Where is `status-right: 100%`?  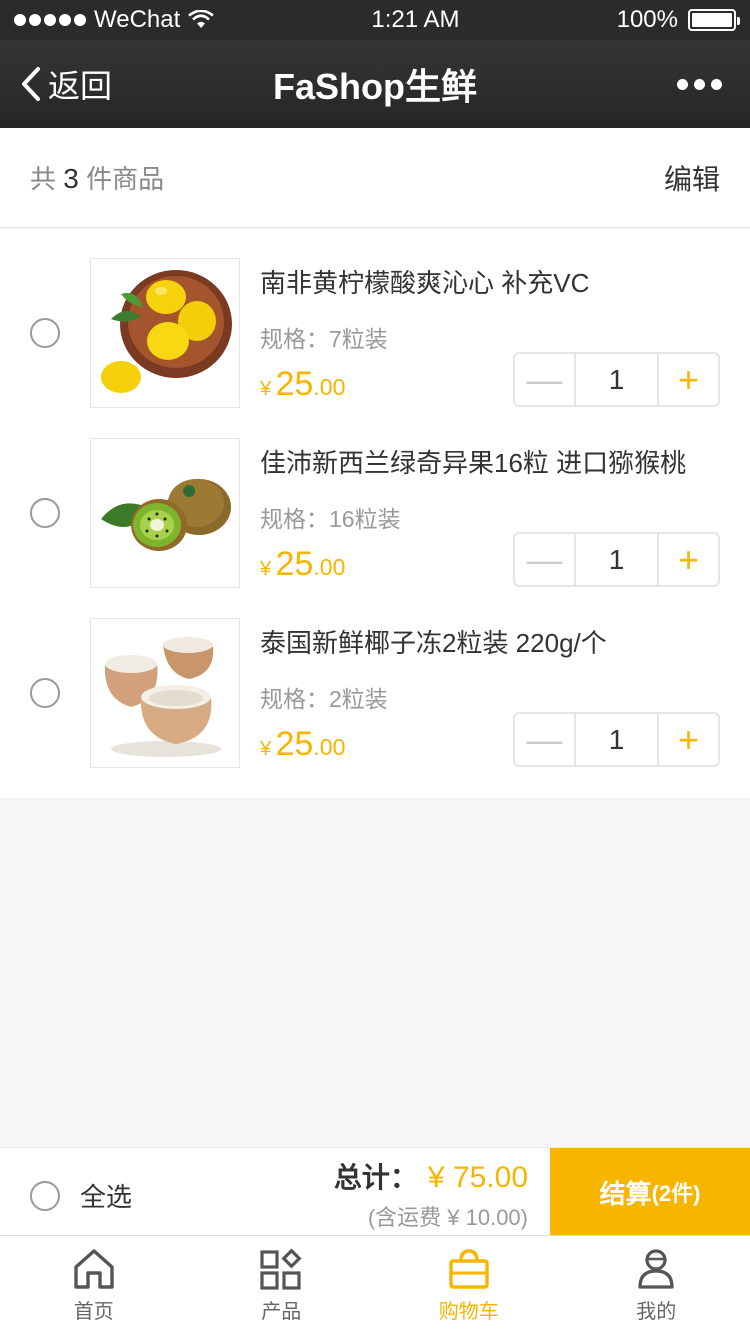 status-right: 100% is located at coordinates (678, 20).